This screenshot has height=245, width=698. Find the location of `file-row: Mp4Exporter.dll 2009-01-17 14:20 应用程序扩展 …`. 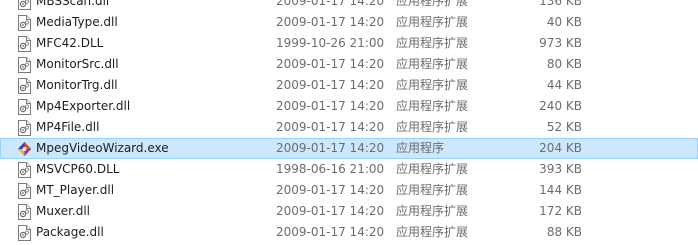

file-row: Mp4Exporter.dll 2009-01-17 14:20 应用程序扩展 … is located at coordinates (349, 106).